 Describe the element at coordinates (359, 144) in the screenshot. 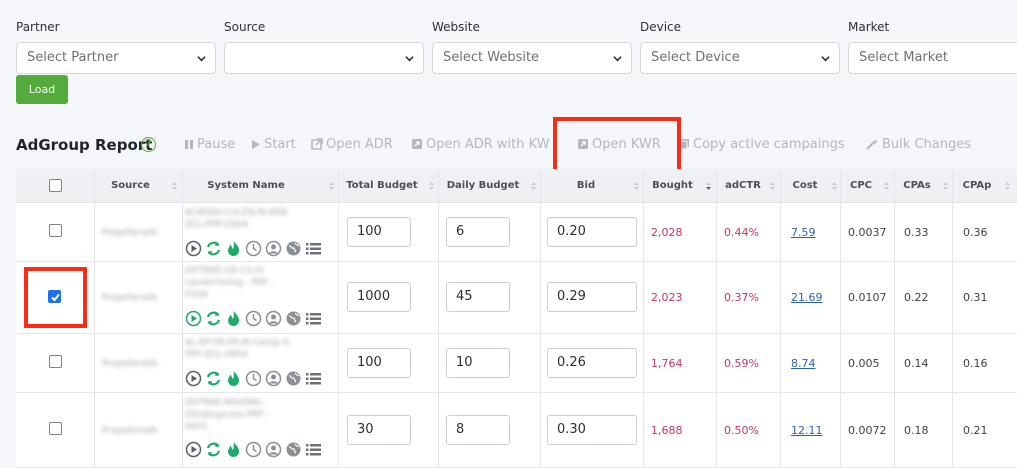

I see `open-adr-label: Open ADR` at that location.